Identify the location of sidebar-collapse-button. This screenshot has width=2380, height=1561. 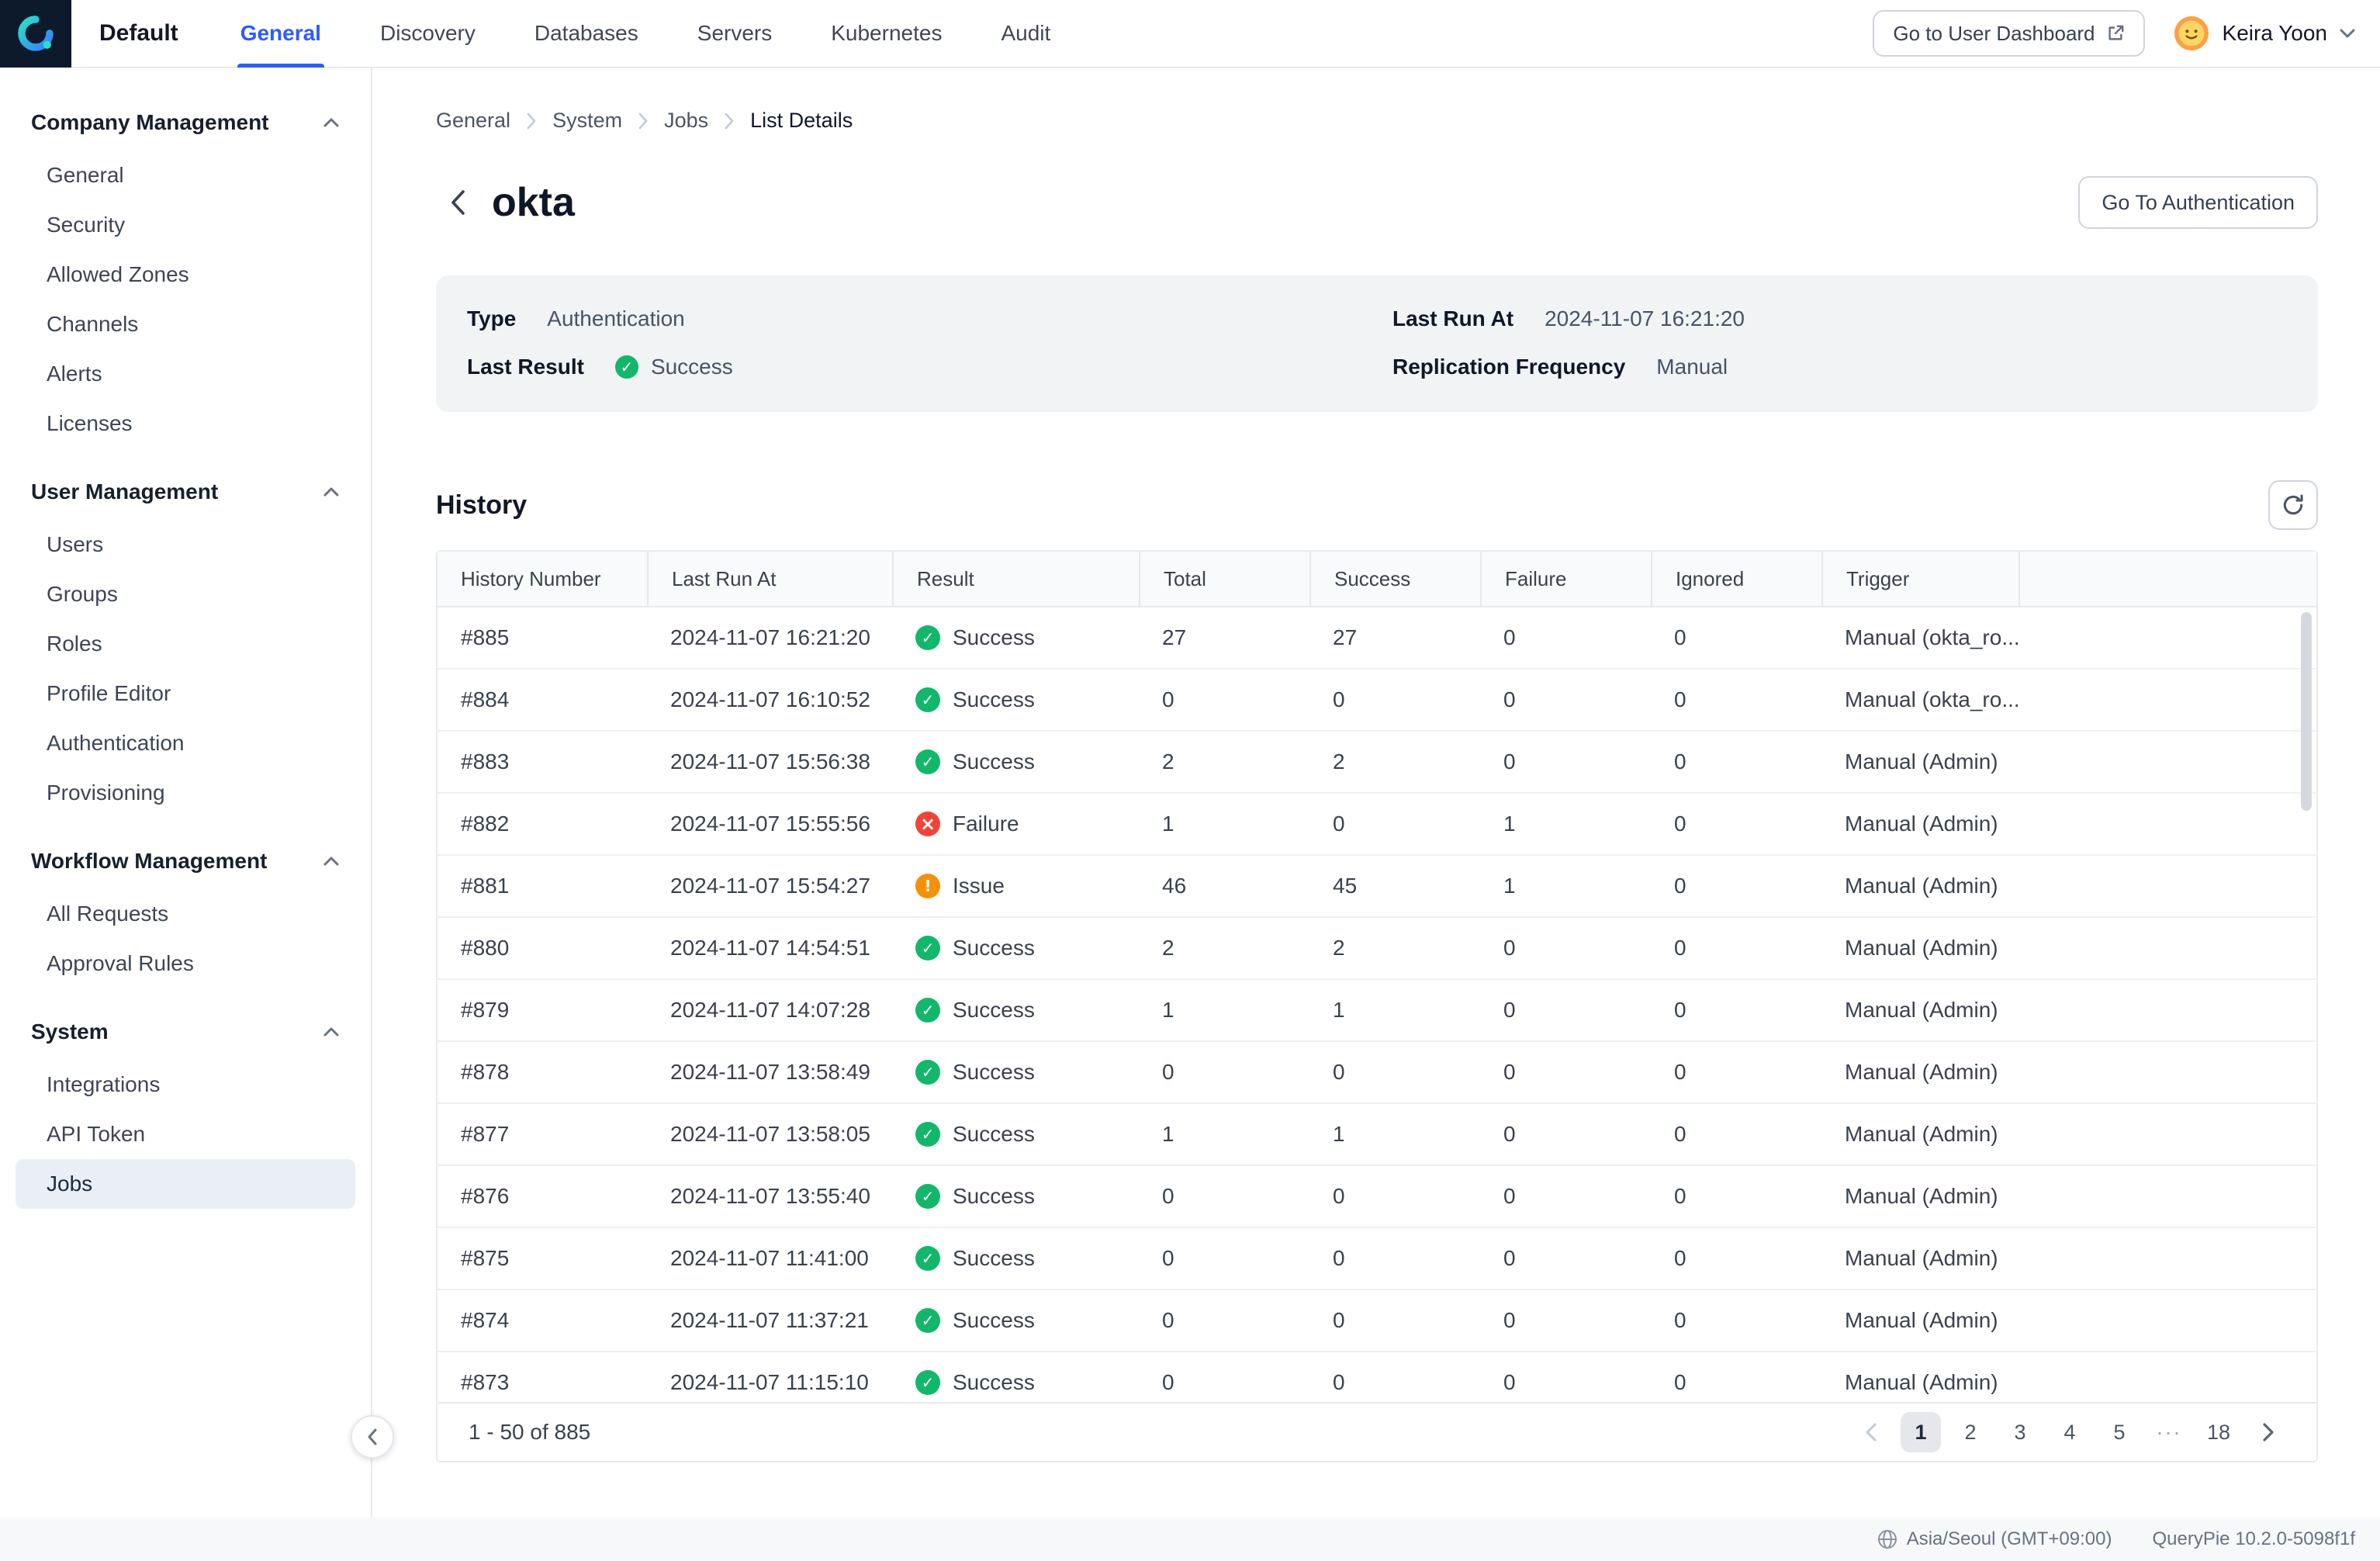
(372, 1437).